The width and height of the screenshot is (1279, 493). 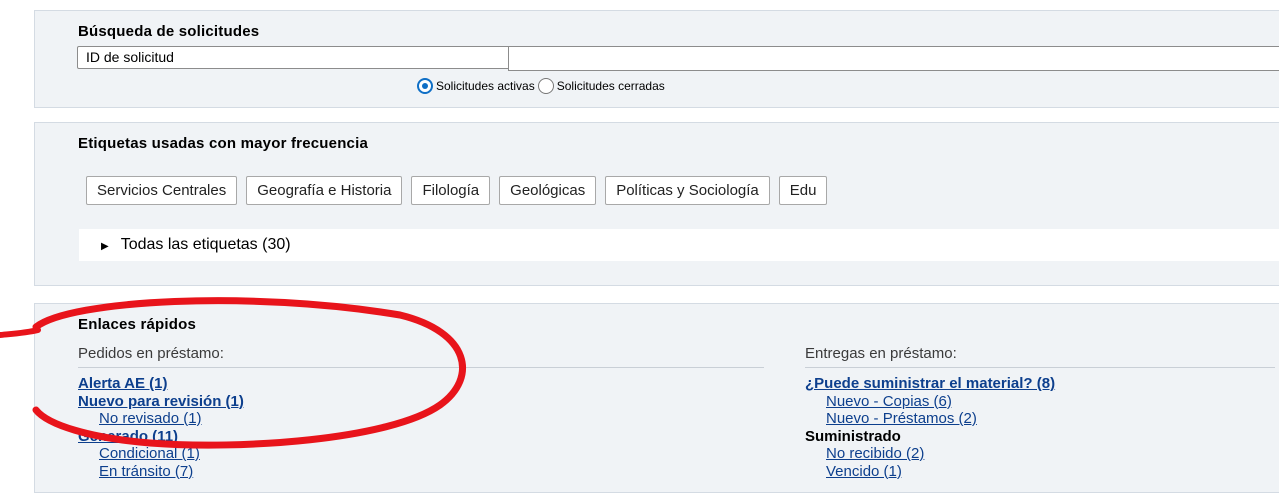 I want to click on link-generated: Generado (11), so click(x=128, y=436).